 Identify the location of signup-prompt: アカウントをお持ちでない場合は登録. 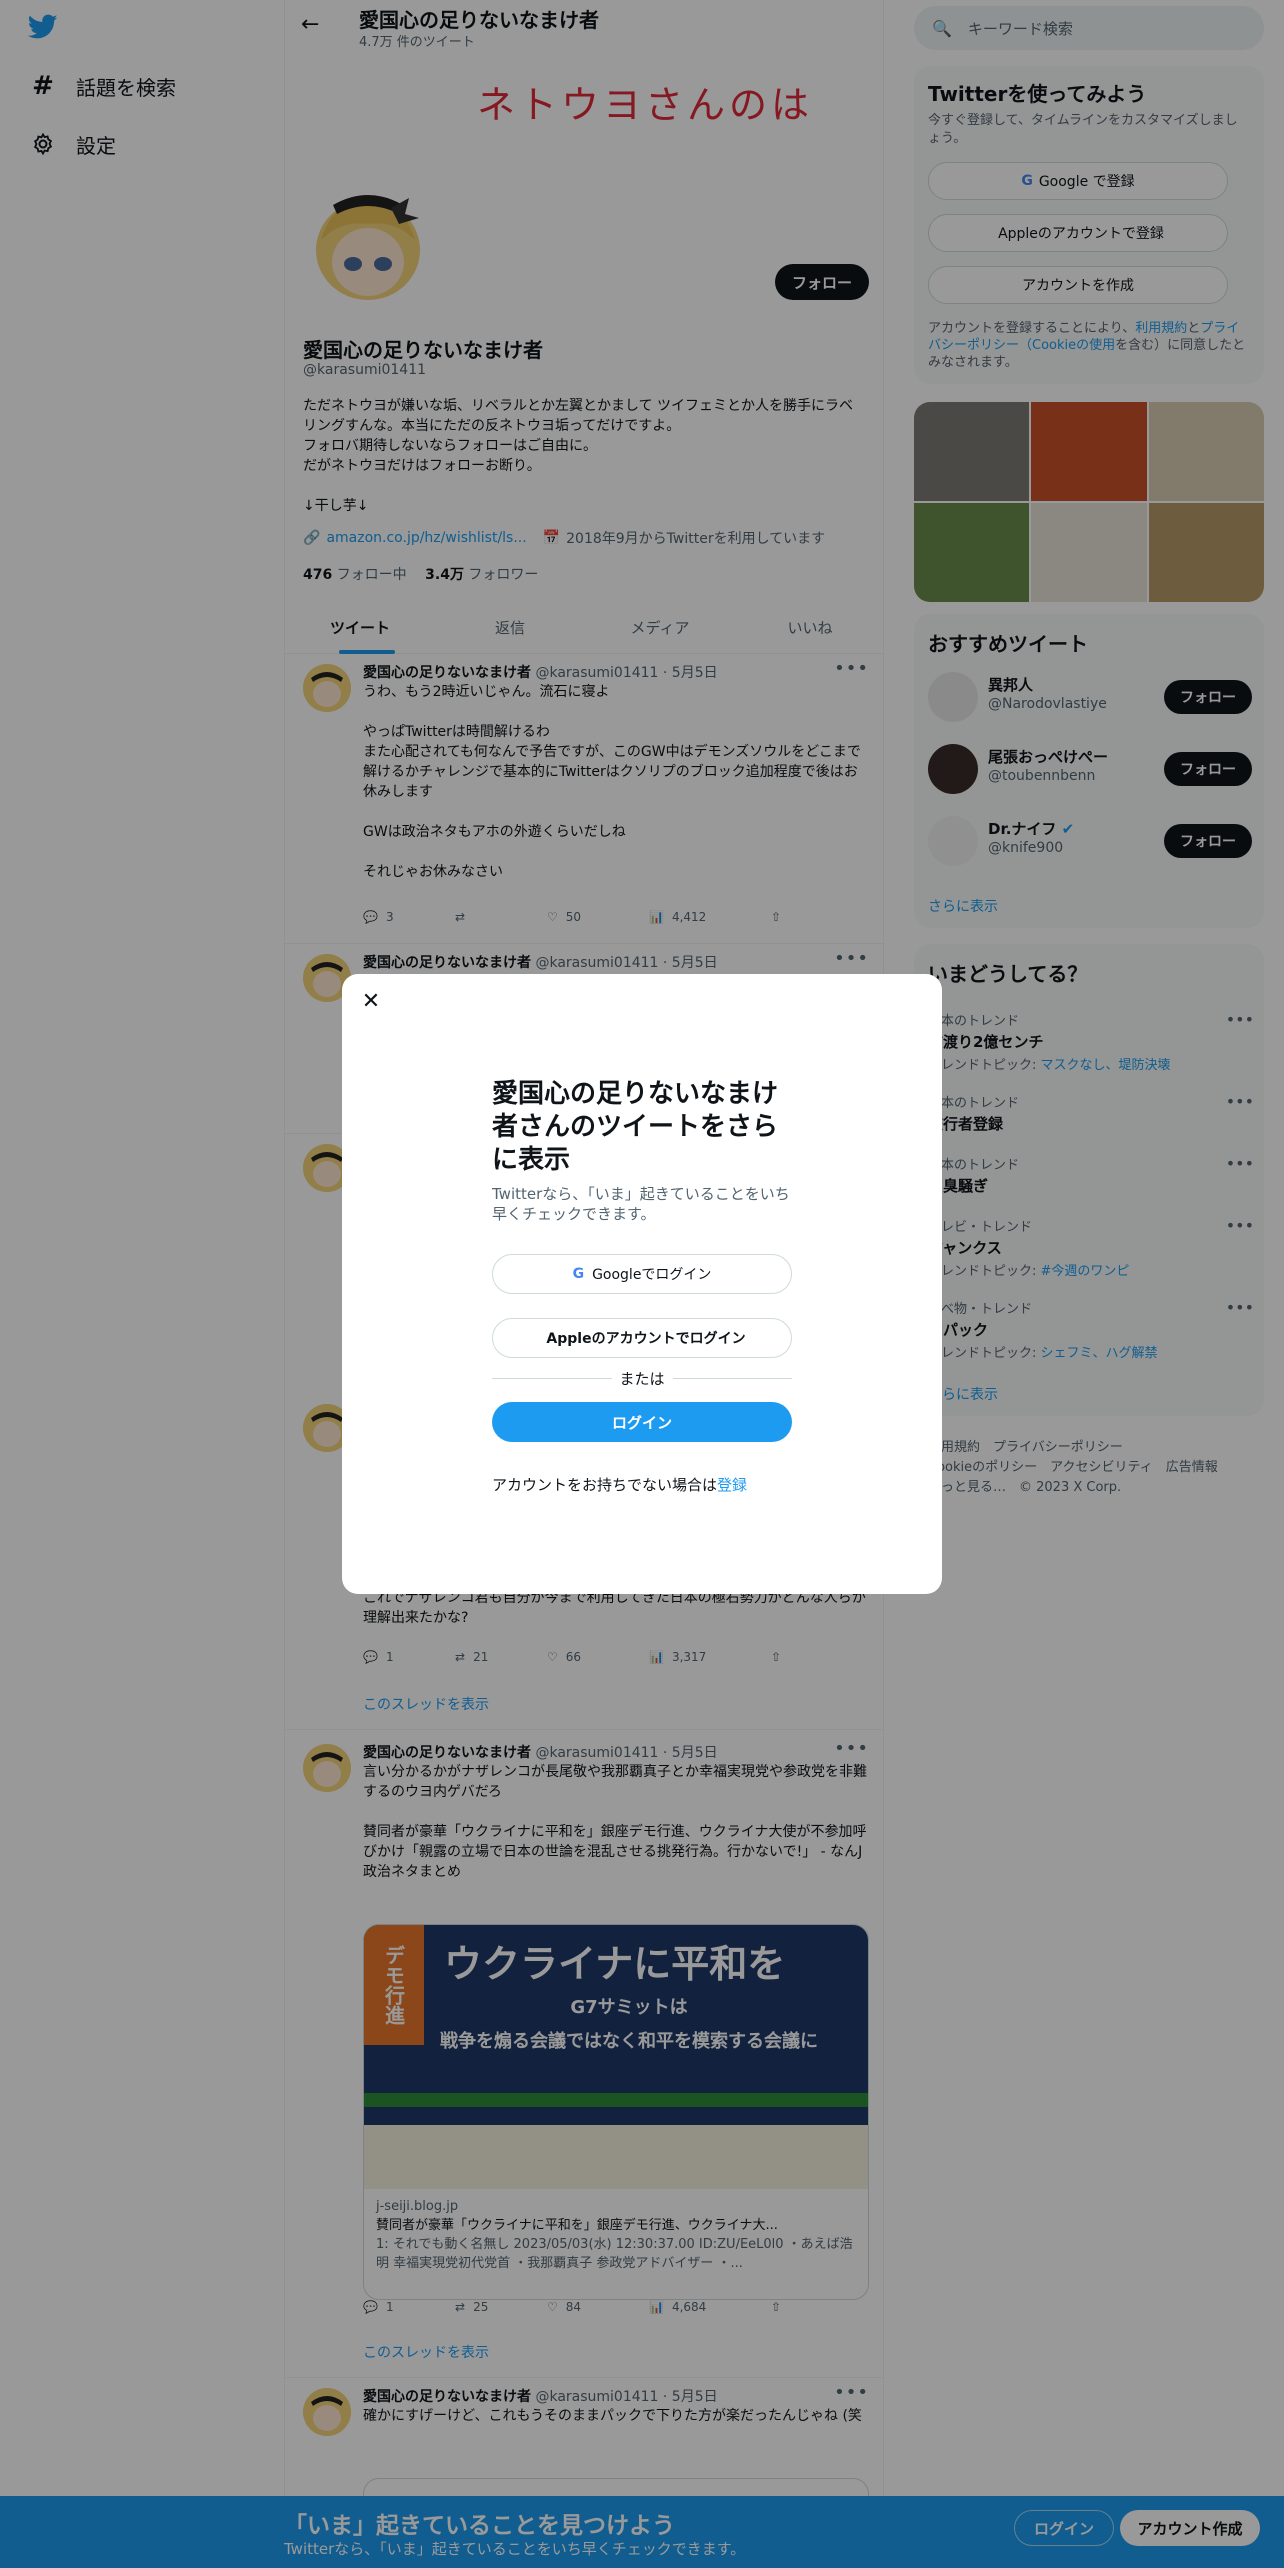
(619, 1484).